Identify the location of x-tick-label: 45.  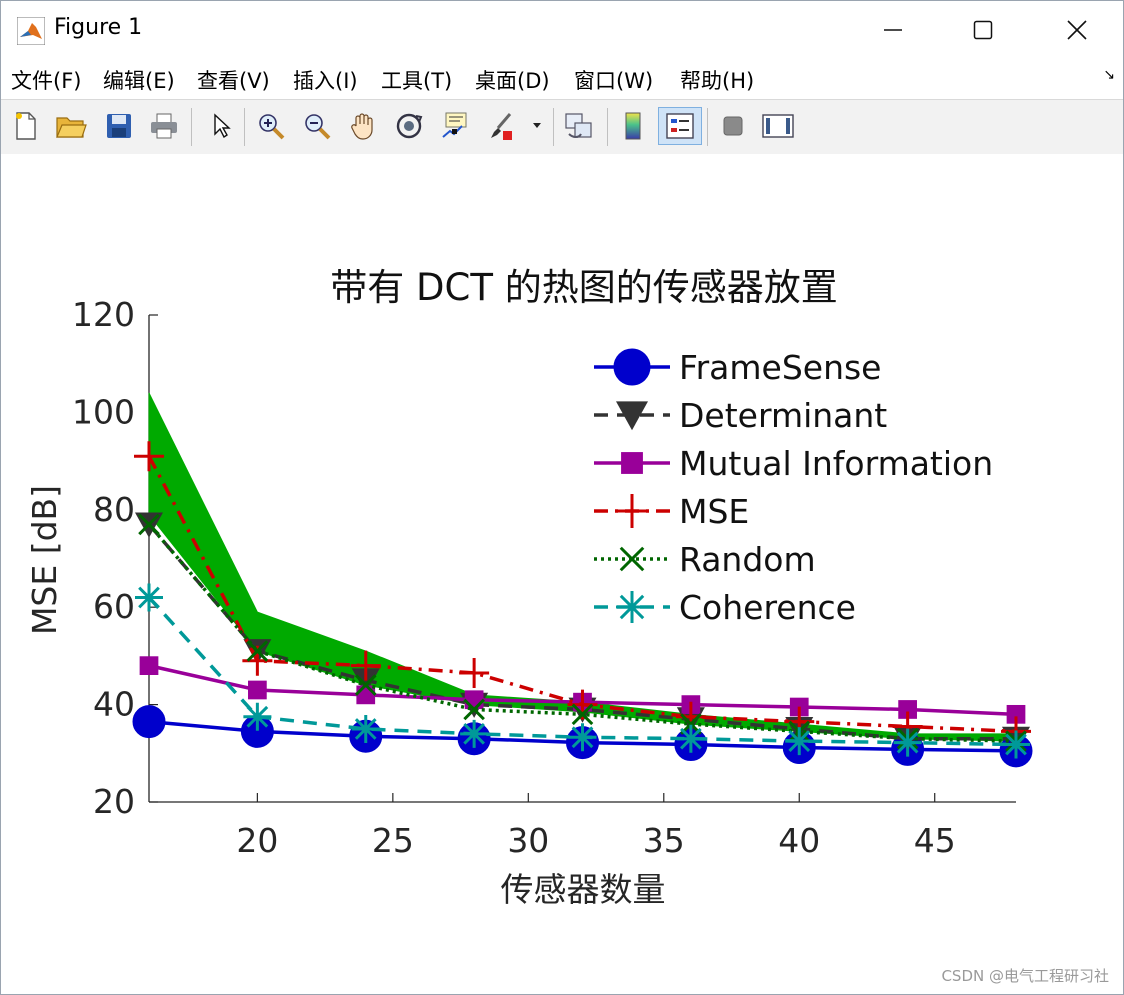
(935, 840).